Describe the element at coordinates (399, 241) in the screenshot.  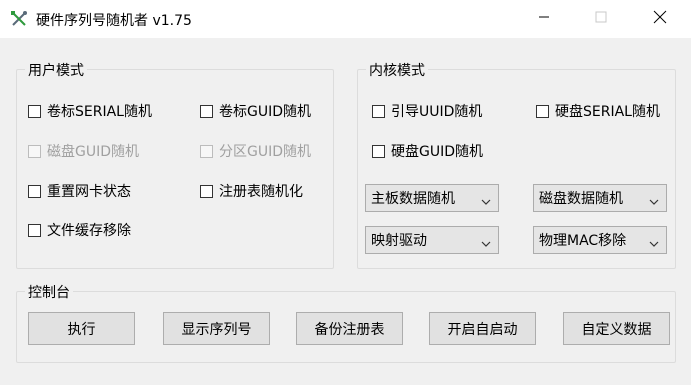
I see `combo-value: 映射驱动` at that location.